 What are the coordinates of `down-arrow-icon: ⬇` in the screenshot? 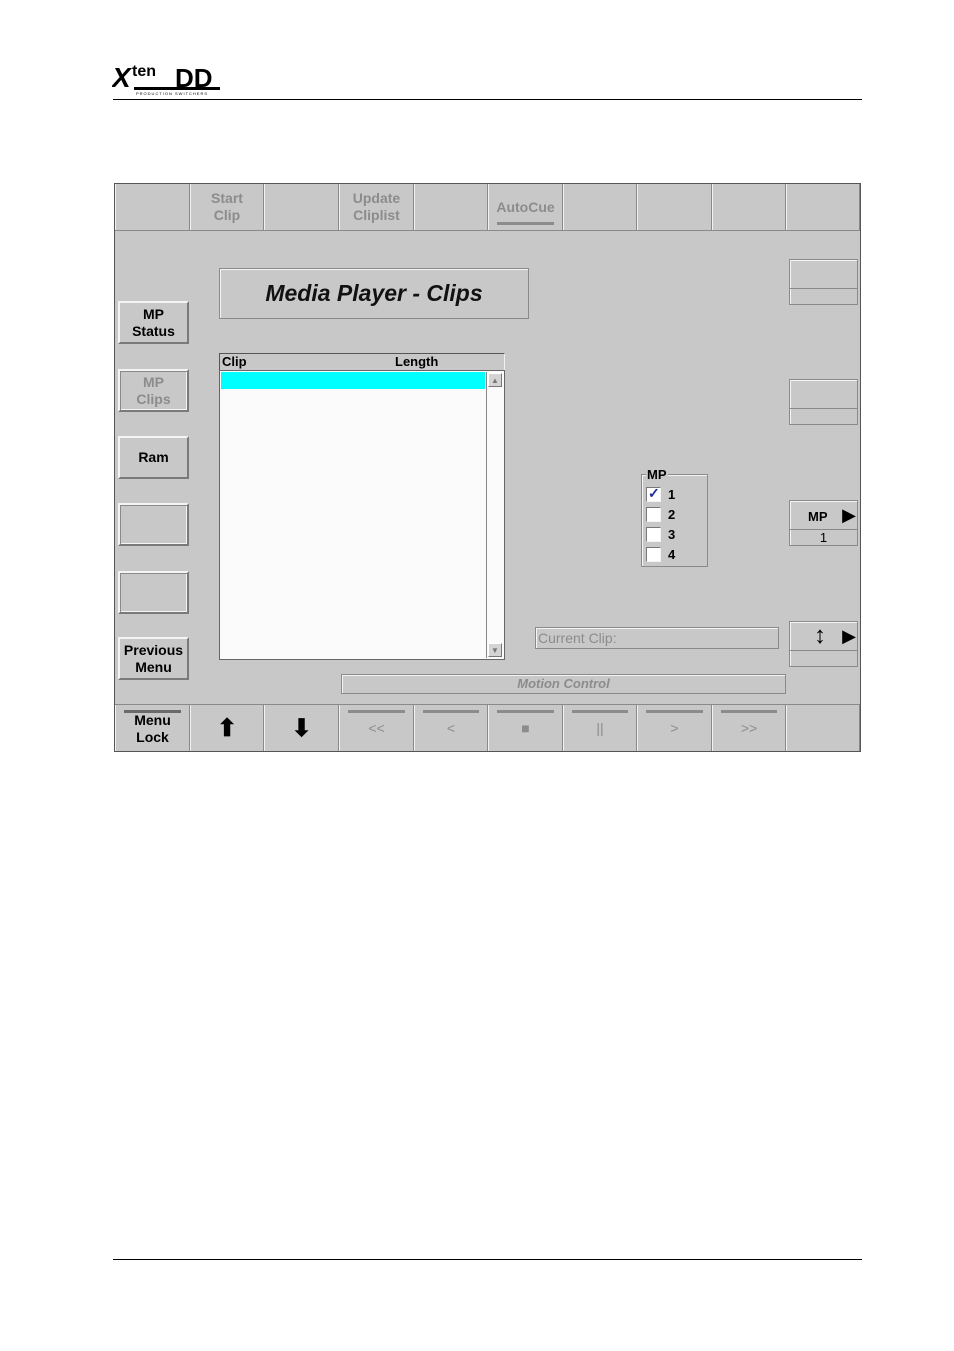 It's located at (301, 728).